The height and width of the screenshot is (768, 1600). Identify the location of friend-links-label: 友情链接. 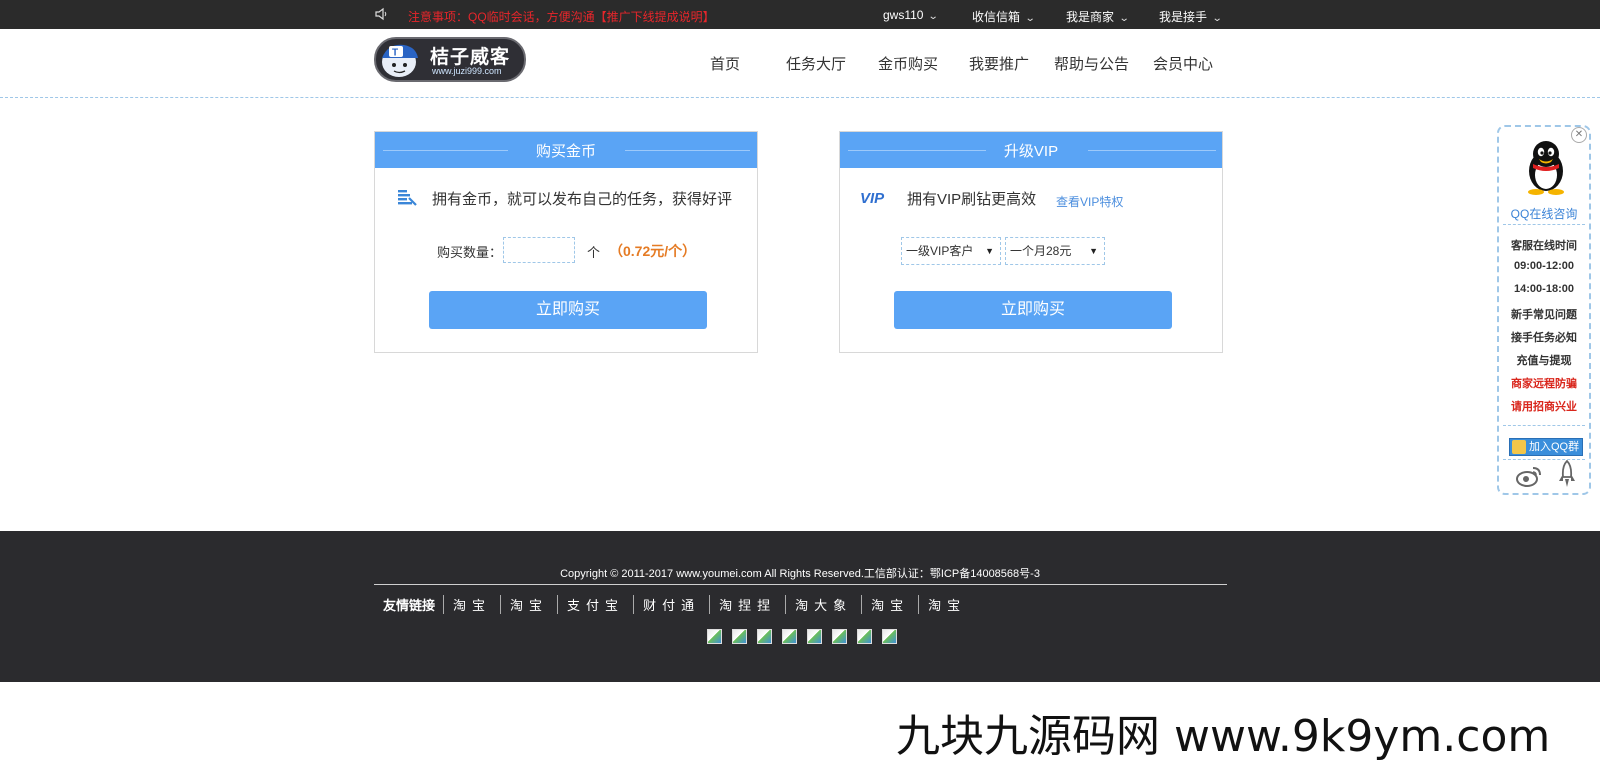
(414, 604).